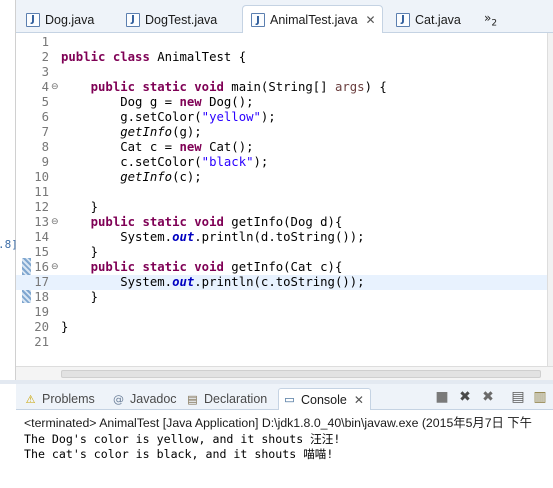 This screenshot has width=553, height=488. I want to click on line-number: 2, so click(45, 57).